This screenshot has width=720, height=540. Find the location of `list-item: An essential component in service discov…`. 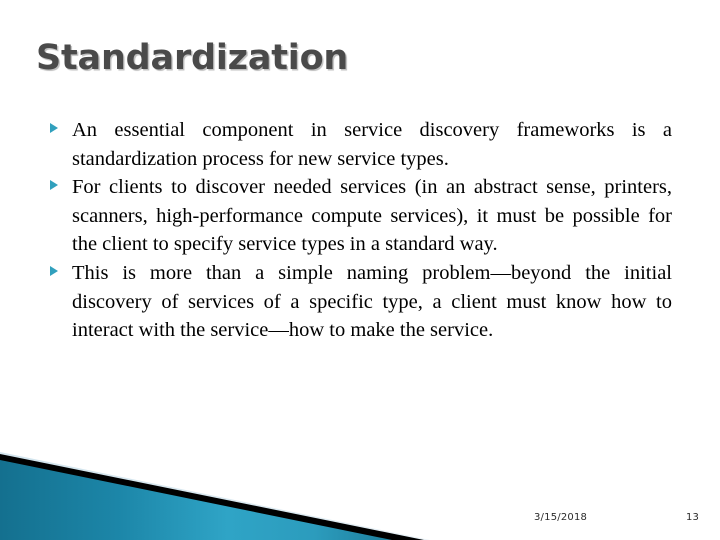

list-item: An essential component in service discov… is located at coordinates (361, 144).